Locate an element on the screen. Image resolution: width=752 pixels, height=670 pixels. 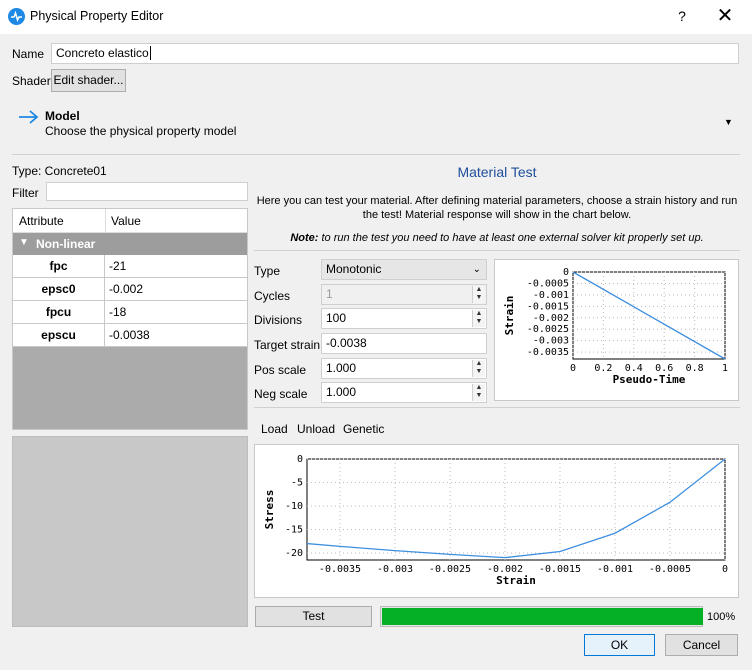
y-tick-label: -0.0035 is located at coordinates (548, 352).